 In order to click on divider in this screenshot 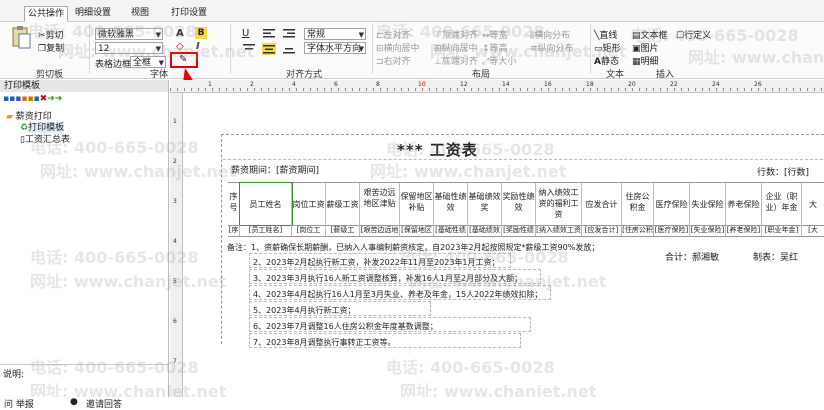, I will do `click(372, 49)`.